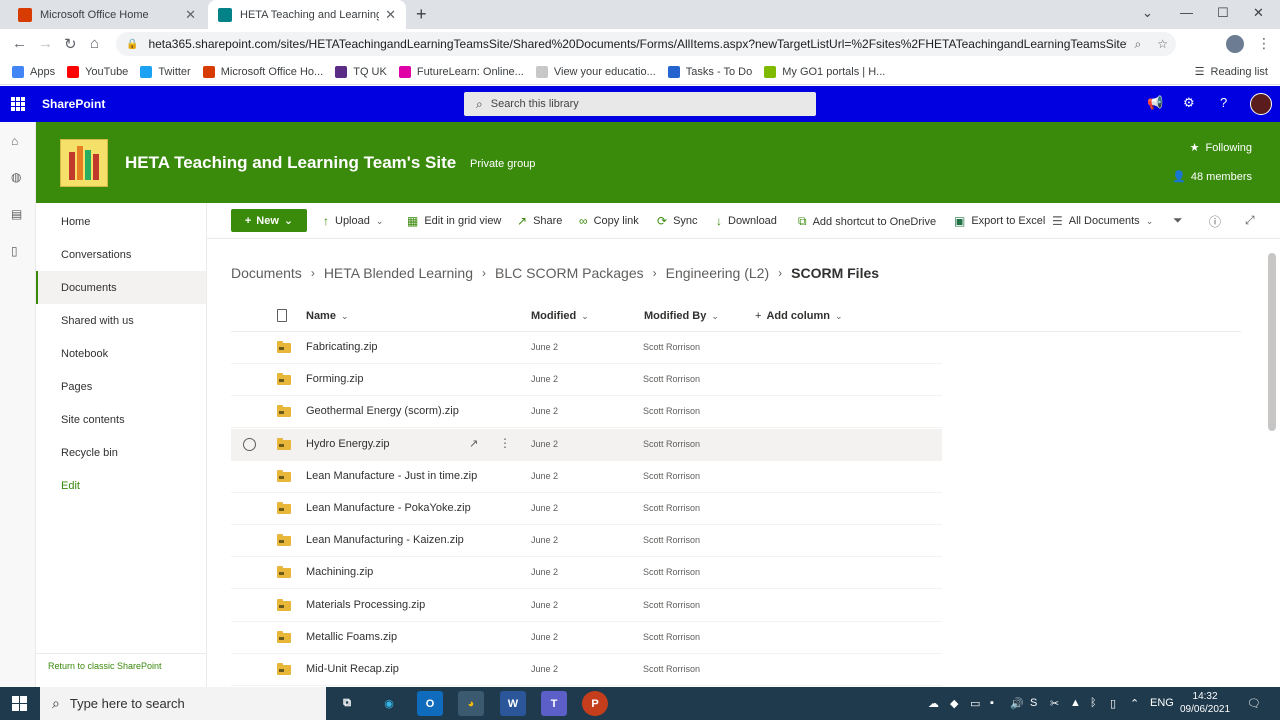  I want to click on bookmark-apps: Apps, so click(33, 71).